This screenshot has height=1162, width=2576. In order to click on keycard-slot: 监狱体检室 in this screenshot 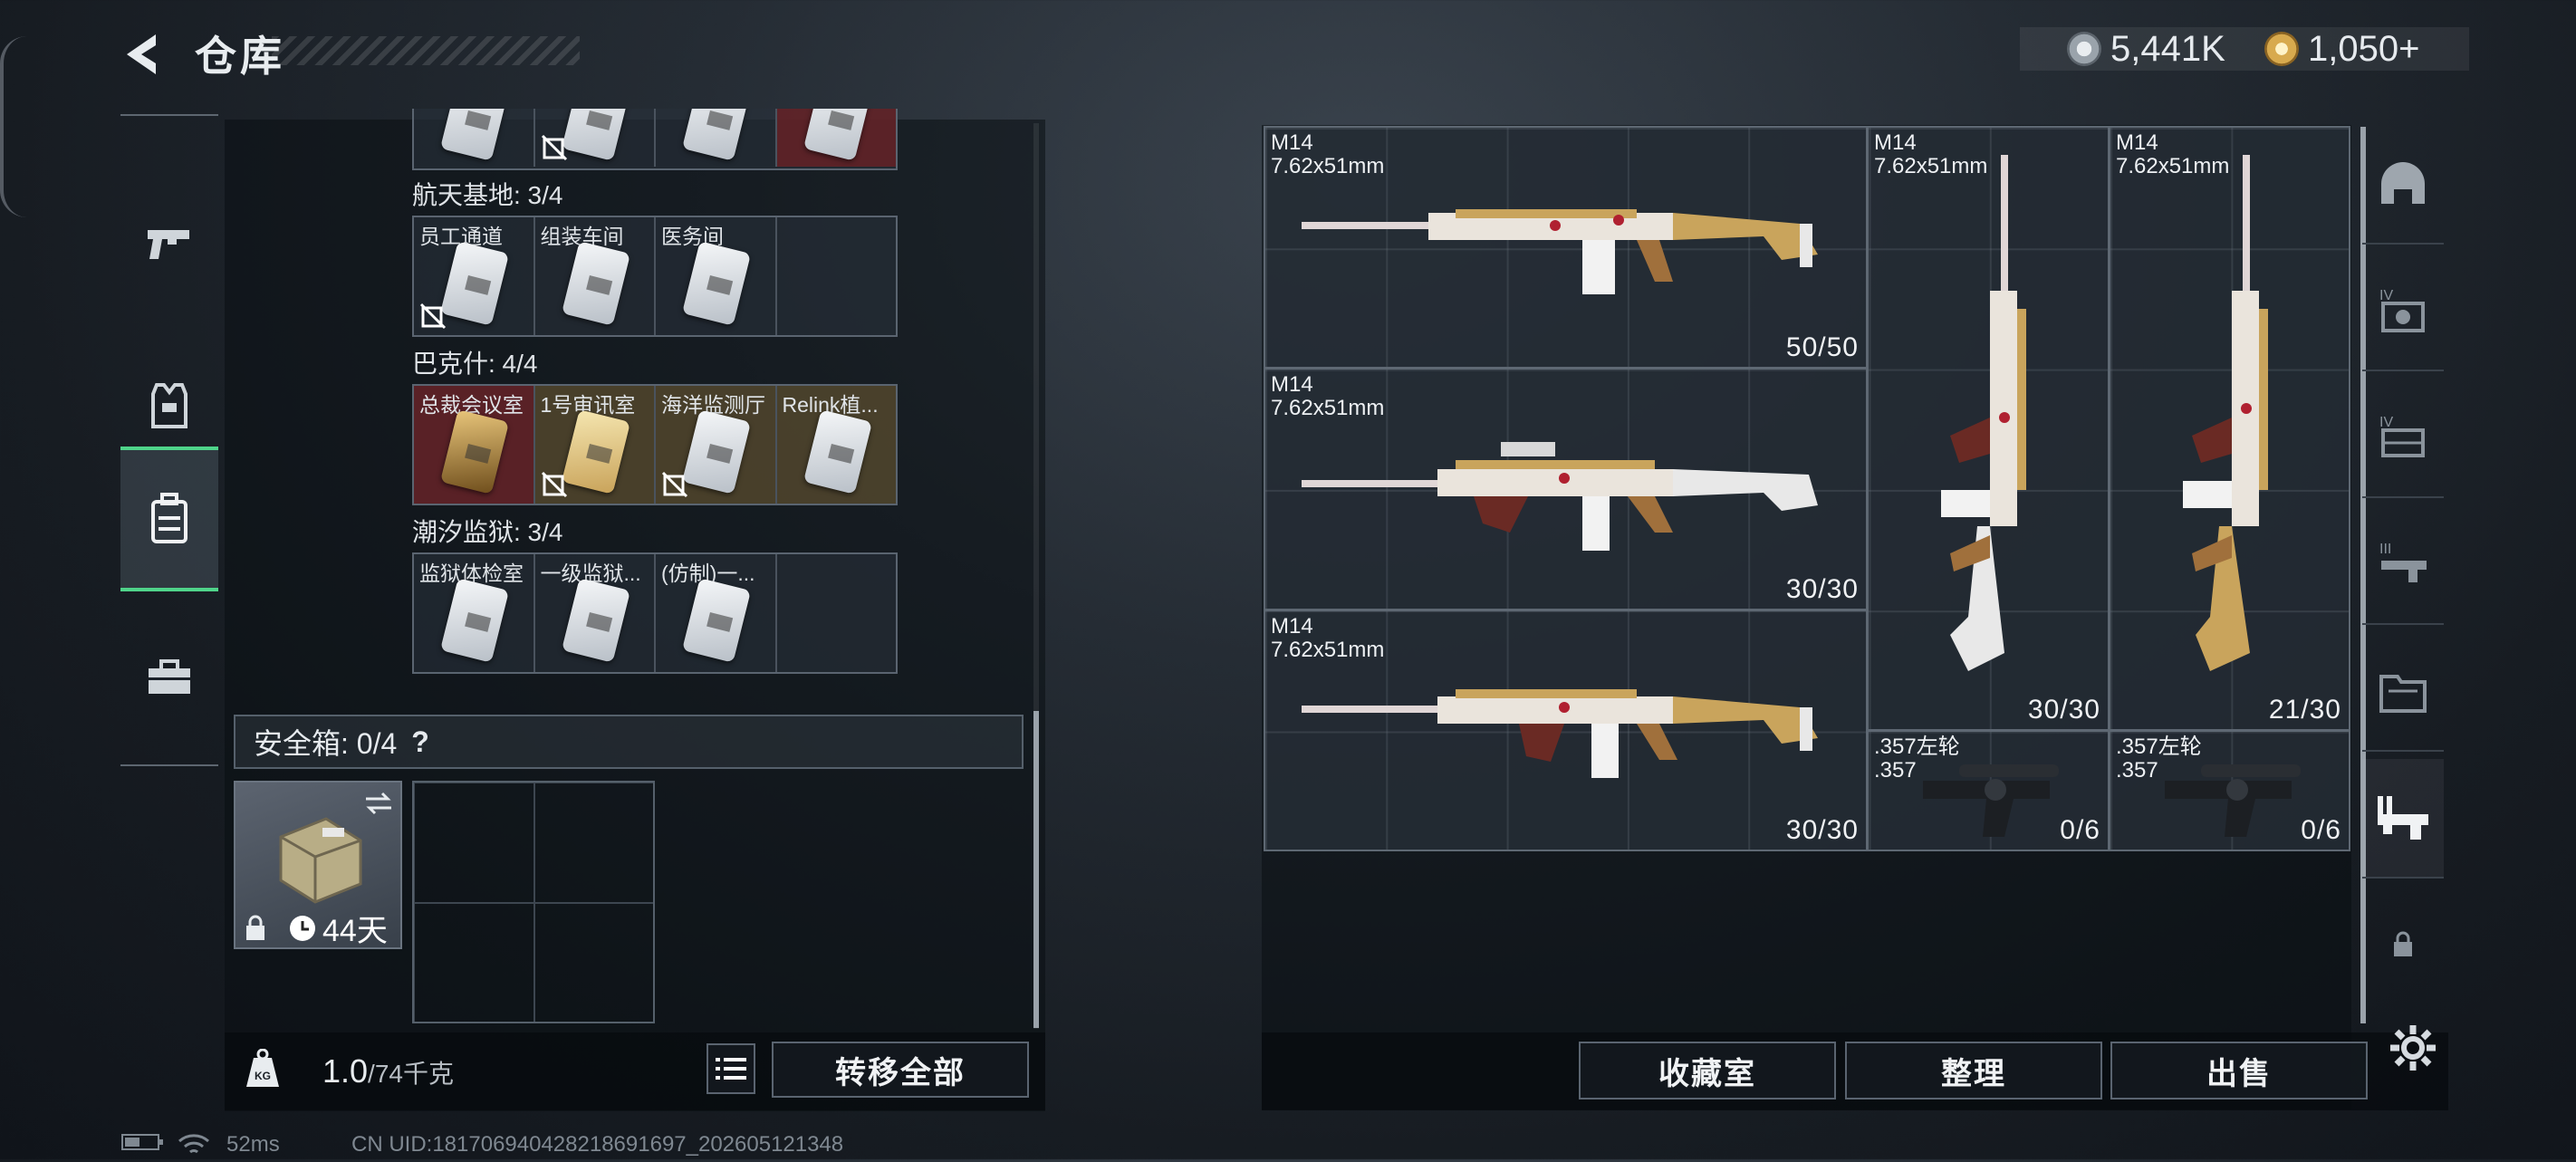, I will do `click(474, 613)`.